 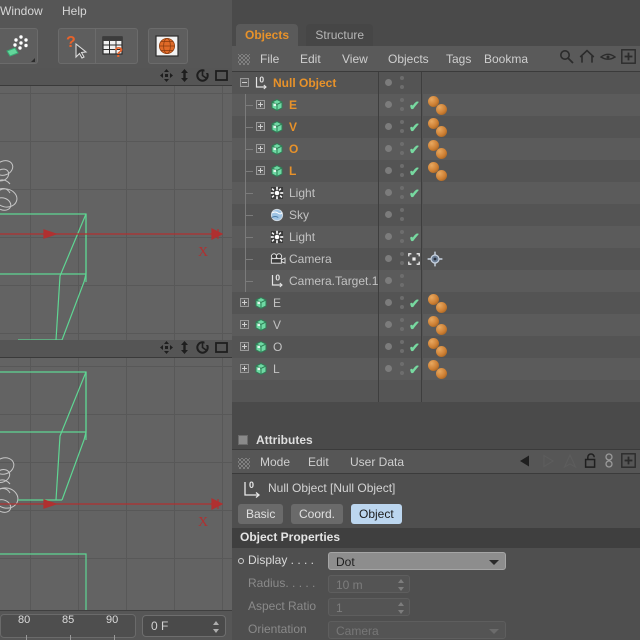 What do you see at coordinates (609, 462) in the screenshot?
I see `link-icon` at bounding box center [609, 462].